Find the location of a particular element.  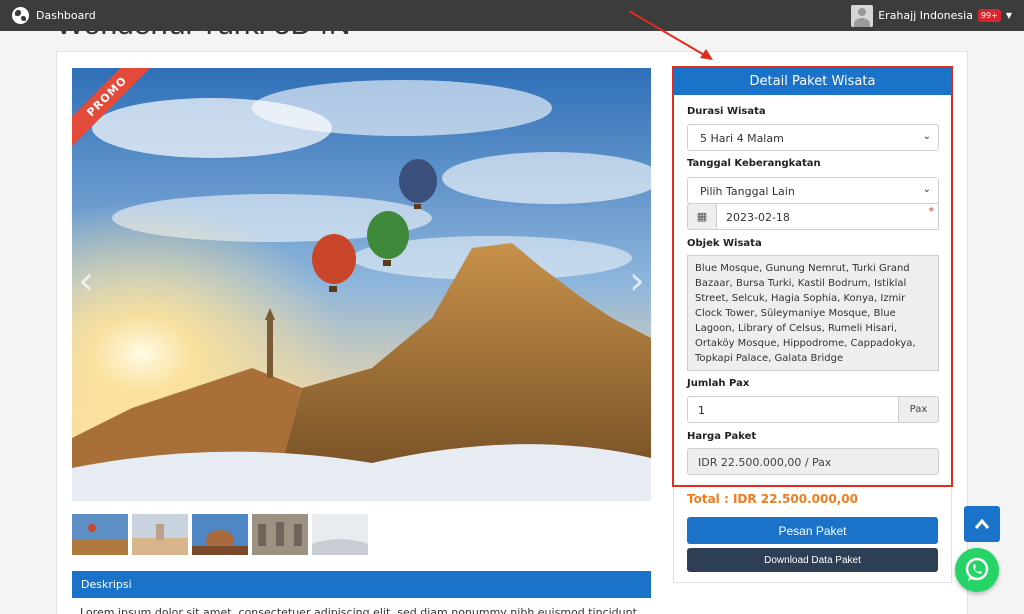

required-mark: * is located at coordinates (931, 211).